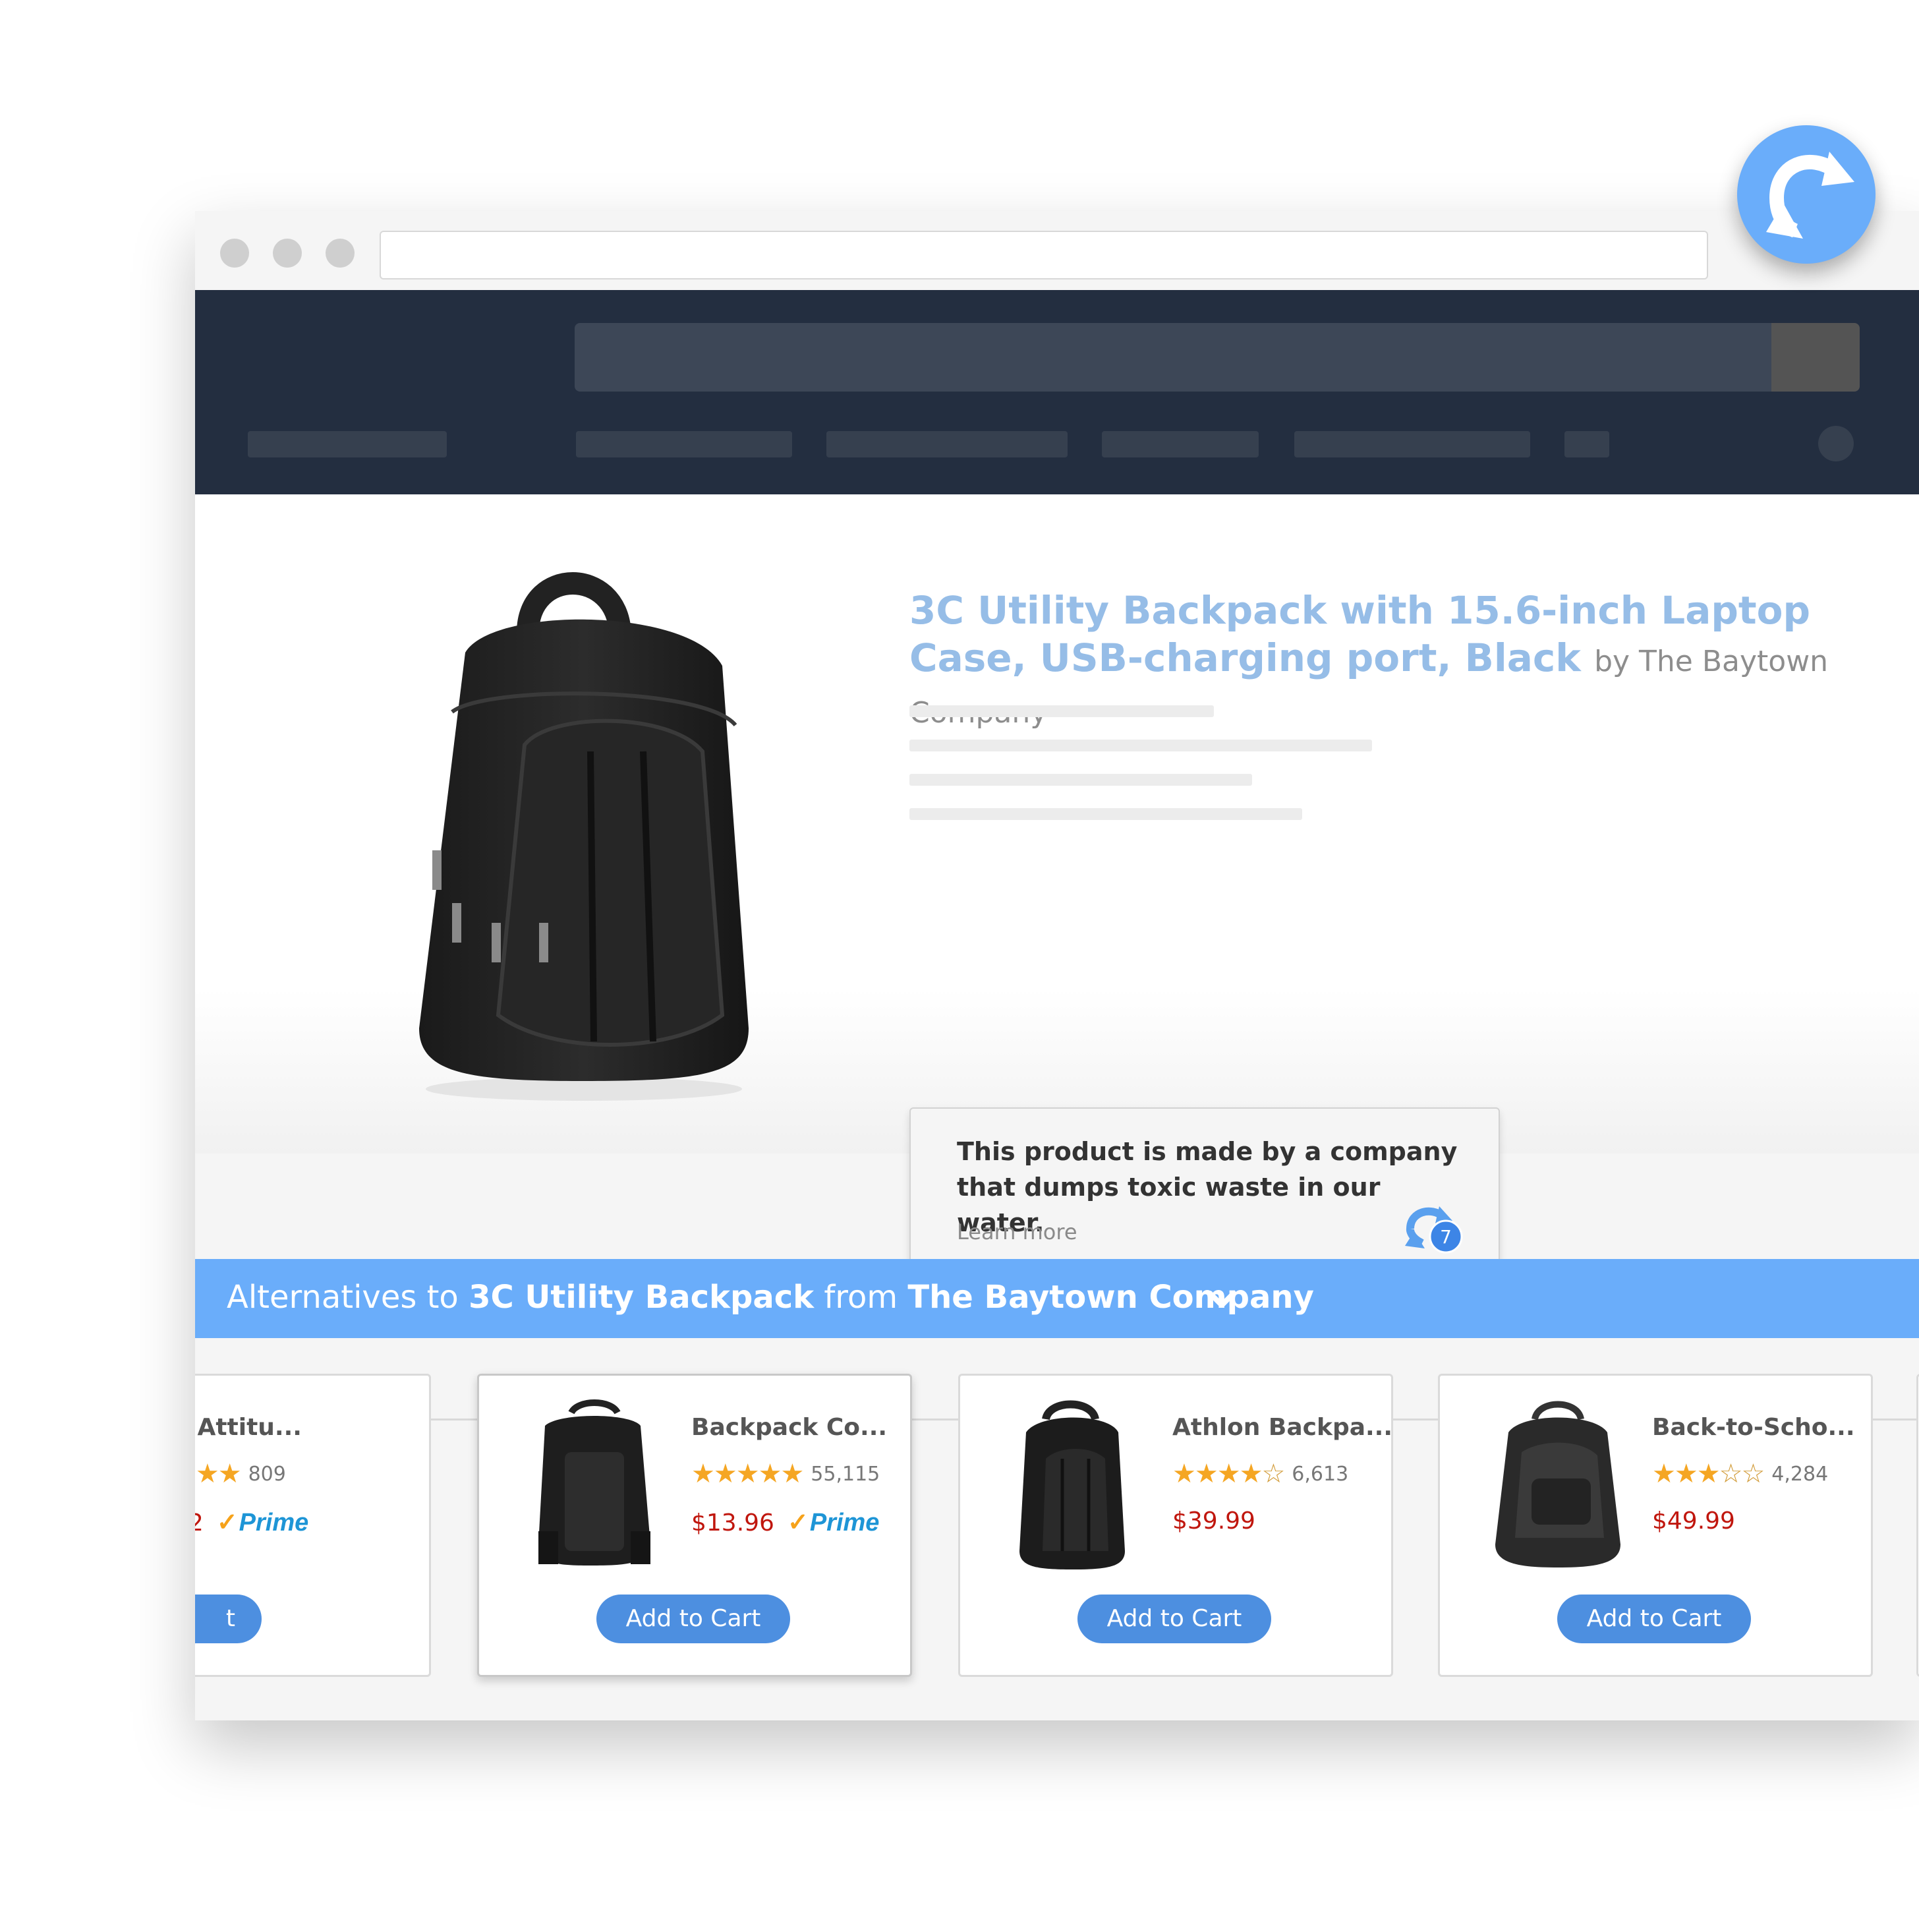 The width and height of the screenshot is (1919, 1932). I want to click on card-price: $39.99, so click(1213, 1522).